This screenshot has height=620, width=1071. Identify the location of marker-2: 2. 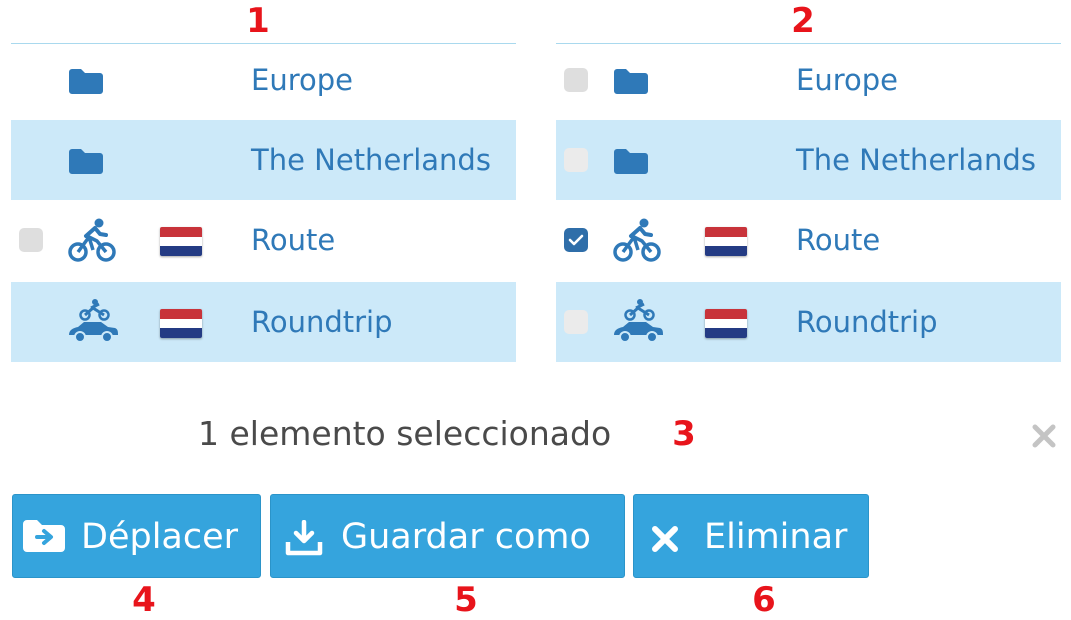
(803, 21).